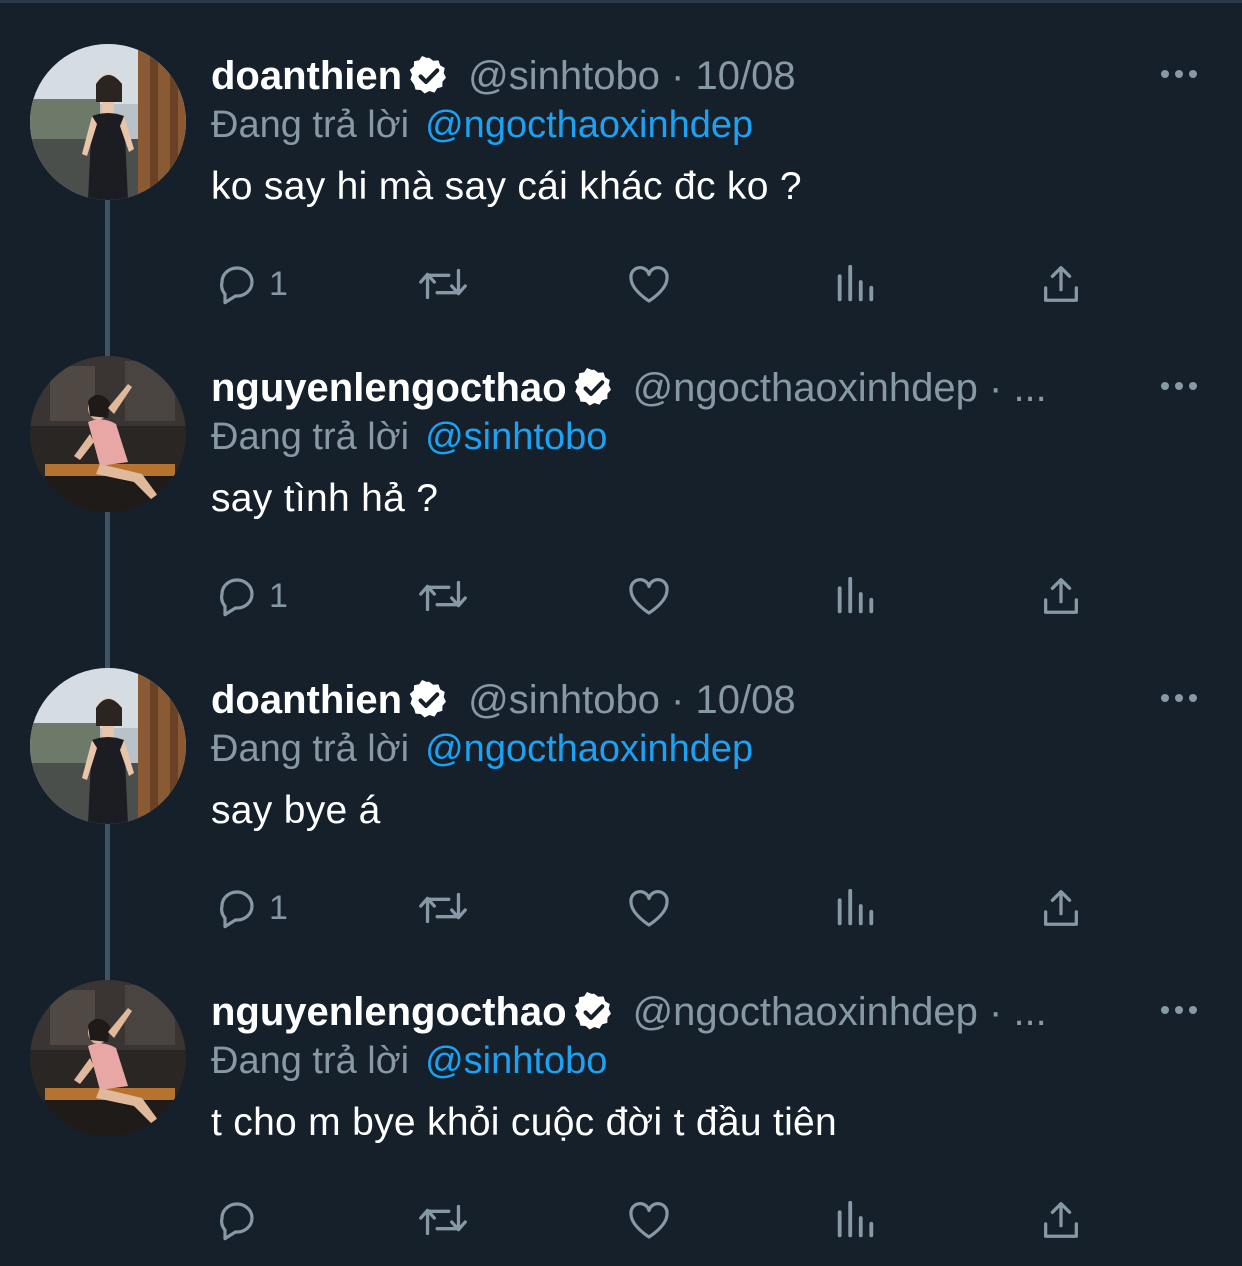 The image size is (1242, 1266). Describe the element at coordinates (296, 810) in the screenshot. I see `tweet-text: say bye á` at that location.